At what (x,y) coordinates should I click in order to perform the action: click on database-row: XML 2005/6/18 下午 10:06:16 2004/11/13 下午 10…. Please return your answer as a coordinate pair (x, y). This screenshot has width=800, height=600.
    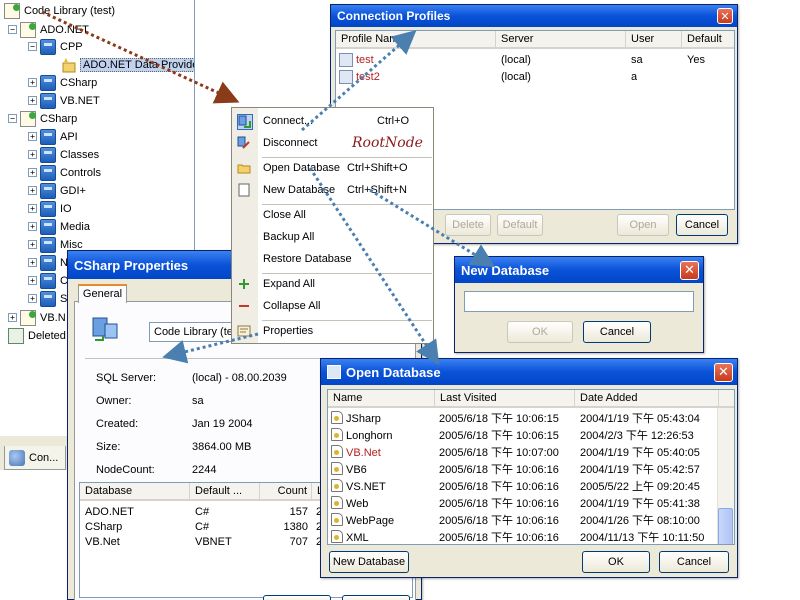
    Looking at the image, I should click on (531, 537).